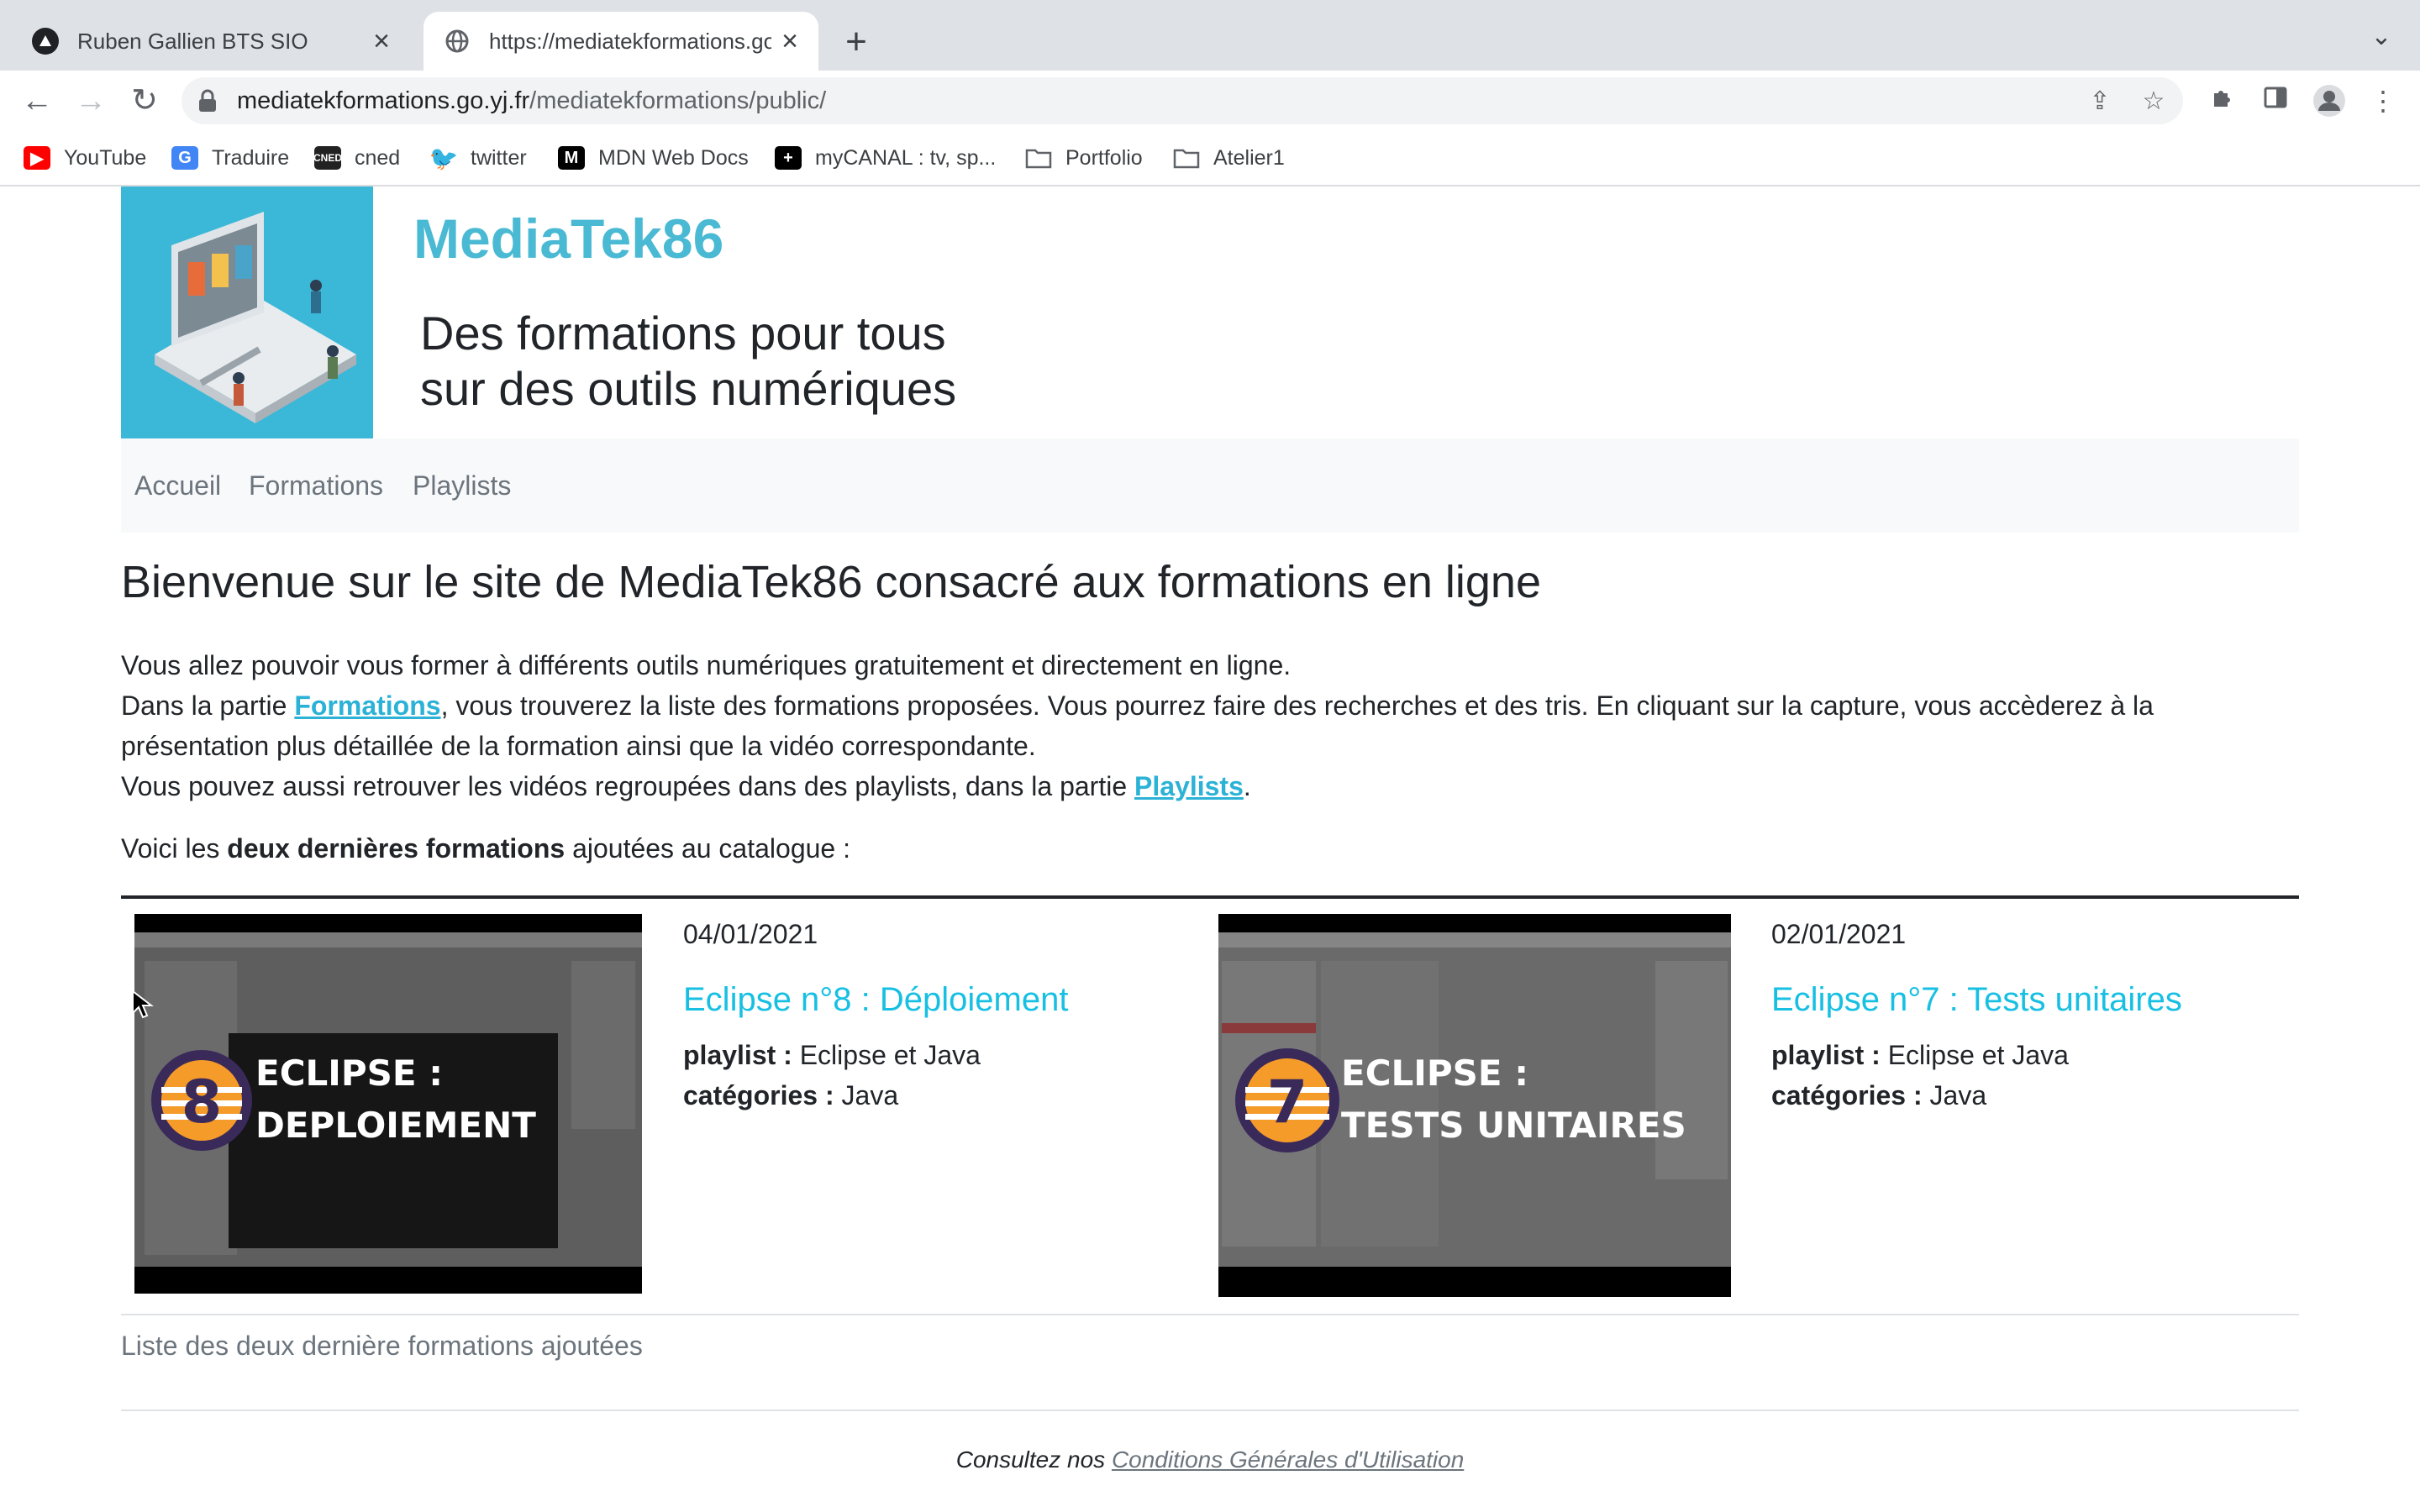  Describe the element at coordinates (750, 934) in the screenshot. I see `formation-date: 04/01/2021` at that location.